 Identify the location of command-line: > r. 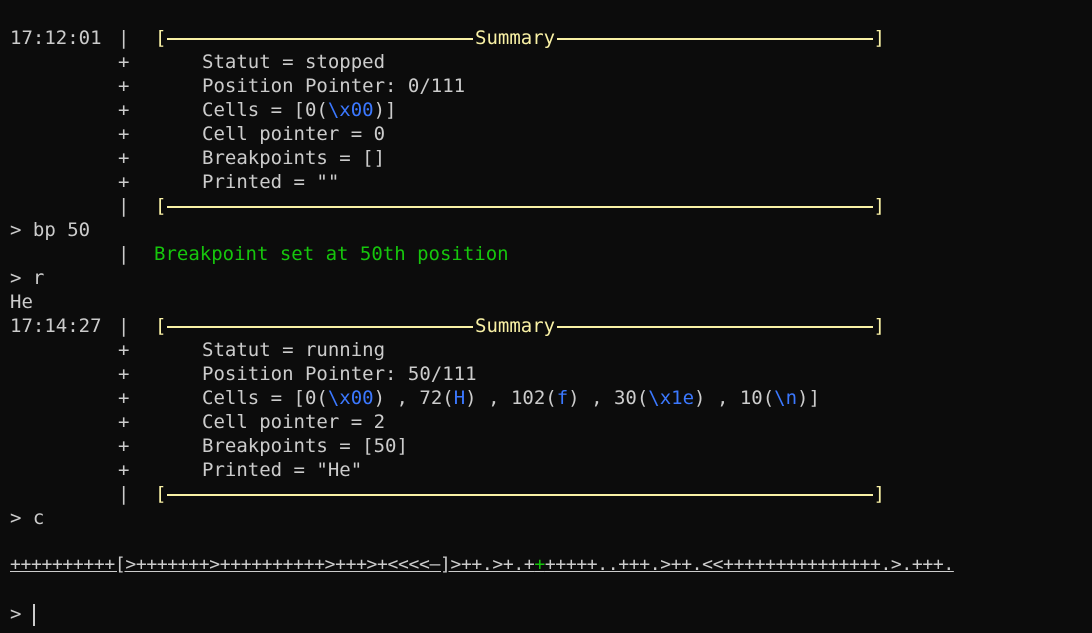
(27, 278).